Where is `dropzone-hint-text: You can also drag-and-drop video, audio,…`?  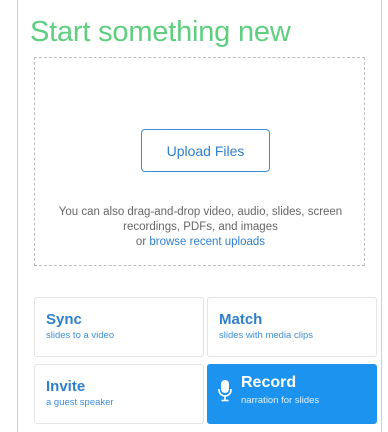 dropzone-hint-text: You can also drag-and-drop video, audio,… is located at coordinates (200, 219).